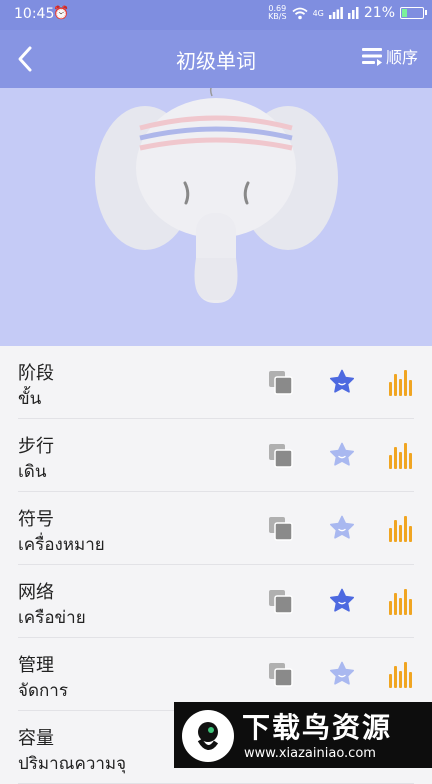 This screenshot has height=784, width=432. Describe the element at coordinates (36, 373) in the screenshot. I see `word-chinese: 阶段` at that location.